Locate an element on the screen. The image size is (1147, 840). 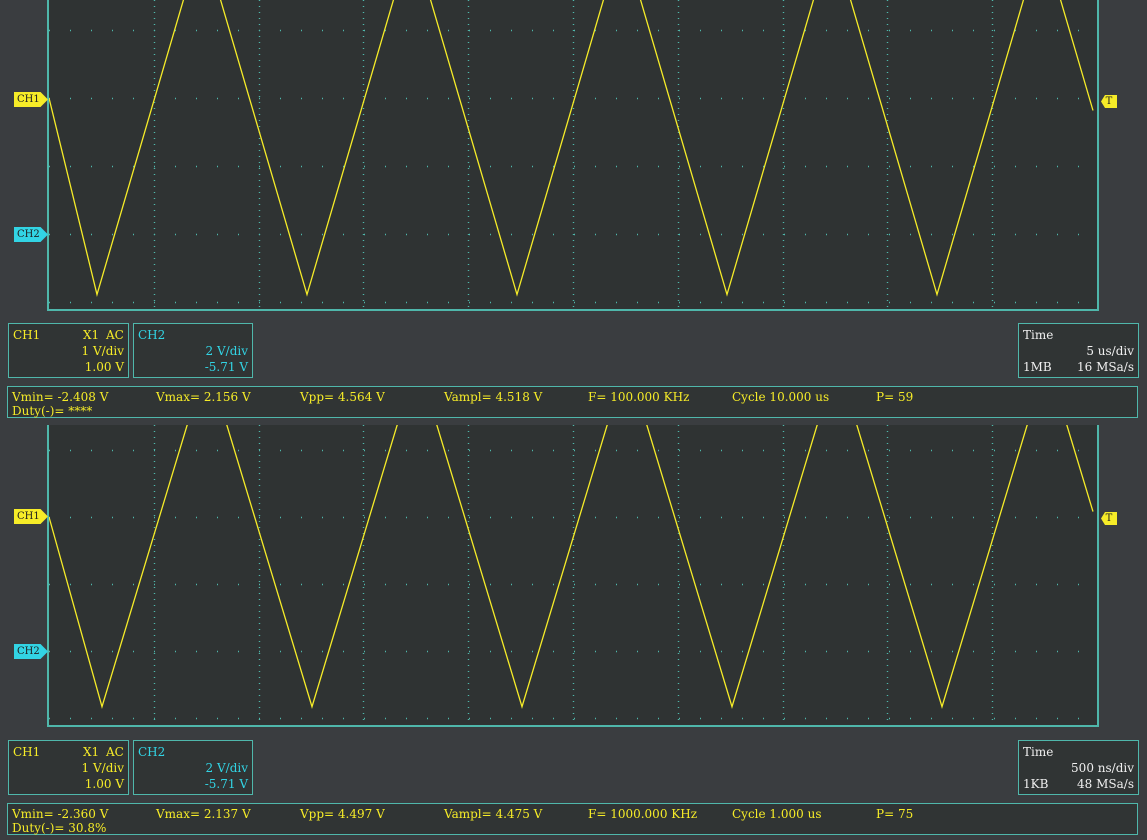
measure-points: P= 75 is located at coordinates (895, 814).